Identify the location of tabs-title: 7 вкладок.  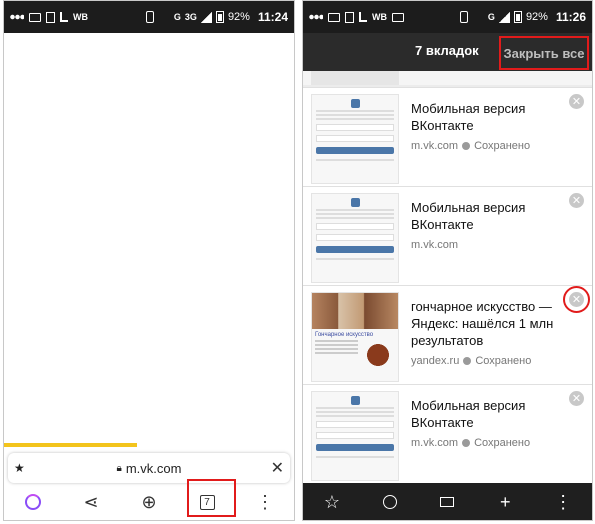
(447, 50).